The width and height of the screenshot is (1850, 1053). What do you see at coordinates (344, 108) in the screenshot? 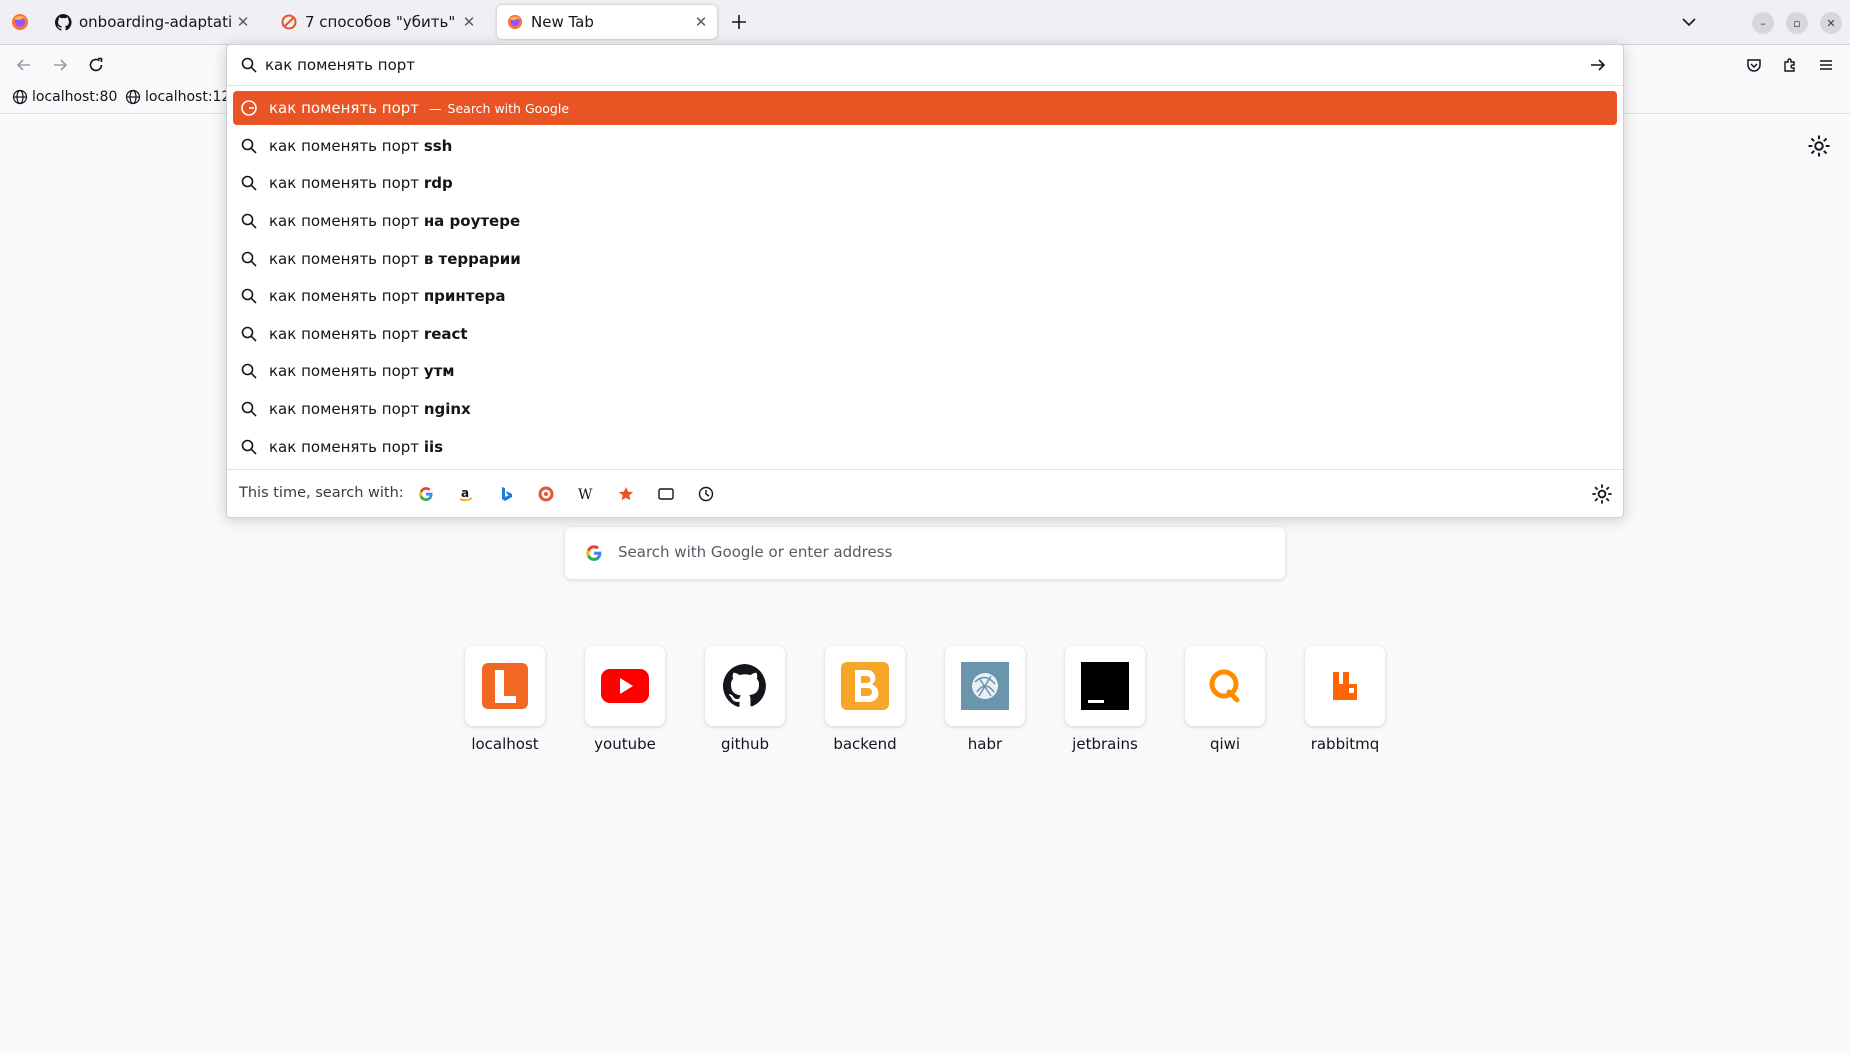
I see `result-text: как поменять порт` at bounding box center [344, 108].